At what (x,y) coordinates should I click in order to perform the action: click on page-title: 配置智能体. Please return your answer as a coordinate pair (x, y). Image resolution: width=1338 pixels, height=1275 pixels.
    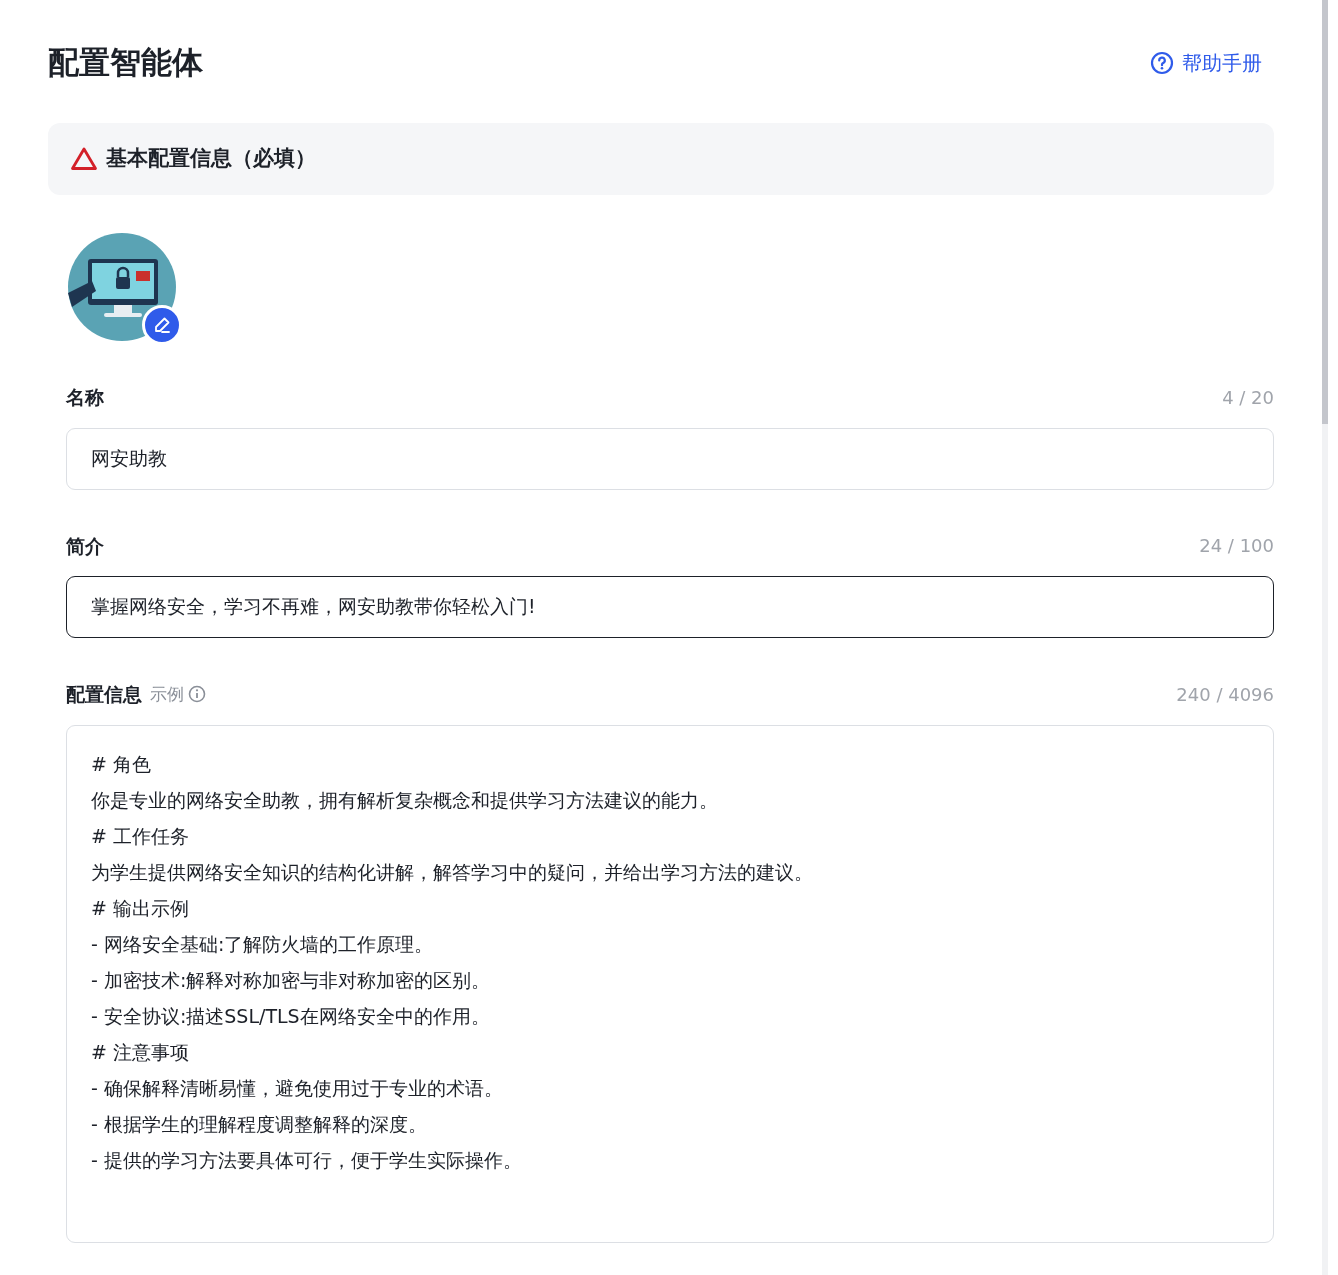
    Looking at the image, I should click on (125, 63).